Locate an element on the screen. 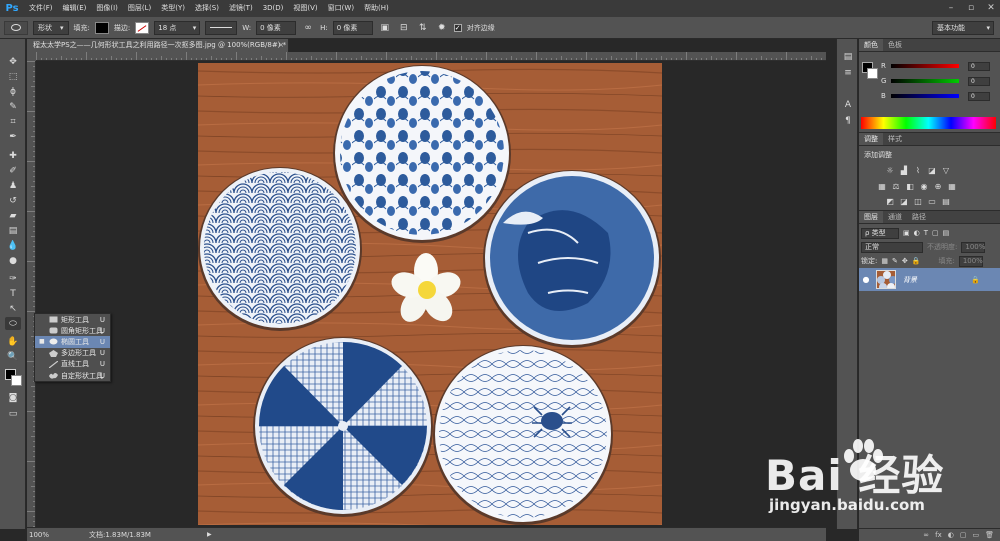 This screenshot has width=1000, height=541. brush-tool-icon: ✐ is located at coordinates (13, 170).